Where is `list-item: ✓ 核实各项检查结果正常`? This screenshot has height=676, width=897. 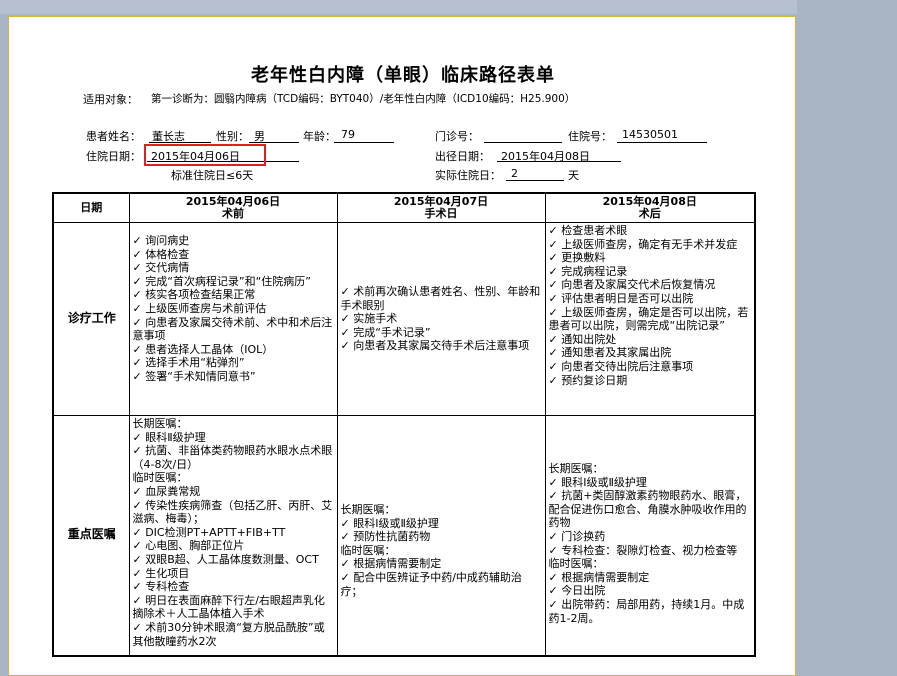 list-item: ✓ 核实各项检查结果正常 is located at coordinates (194, 295).